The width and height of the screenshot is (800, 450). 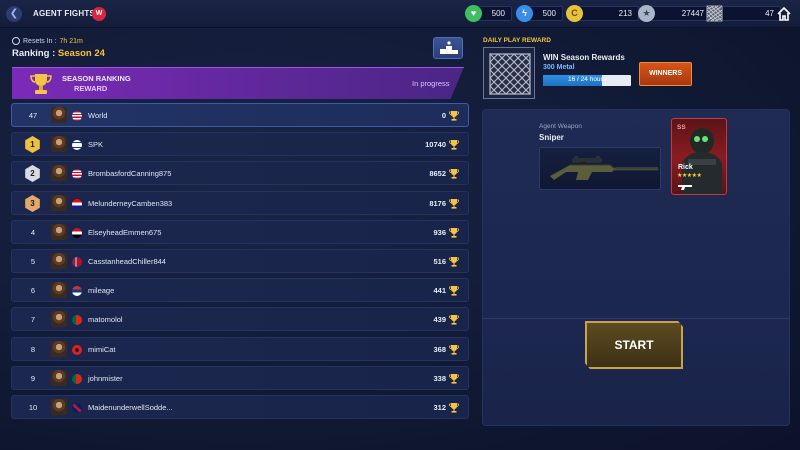 I want to click on banner-subtitle: REWARD, so click(x=91, y=88).